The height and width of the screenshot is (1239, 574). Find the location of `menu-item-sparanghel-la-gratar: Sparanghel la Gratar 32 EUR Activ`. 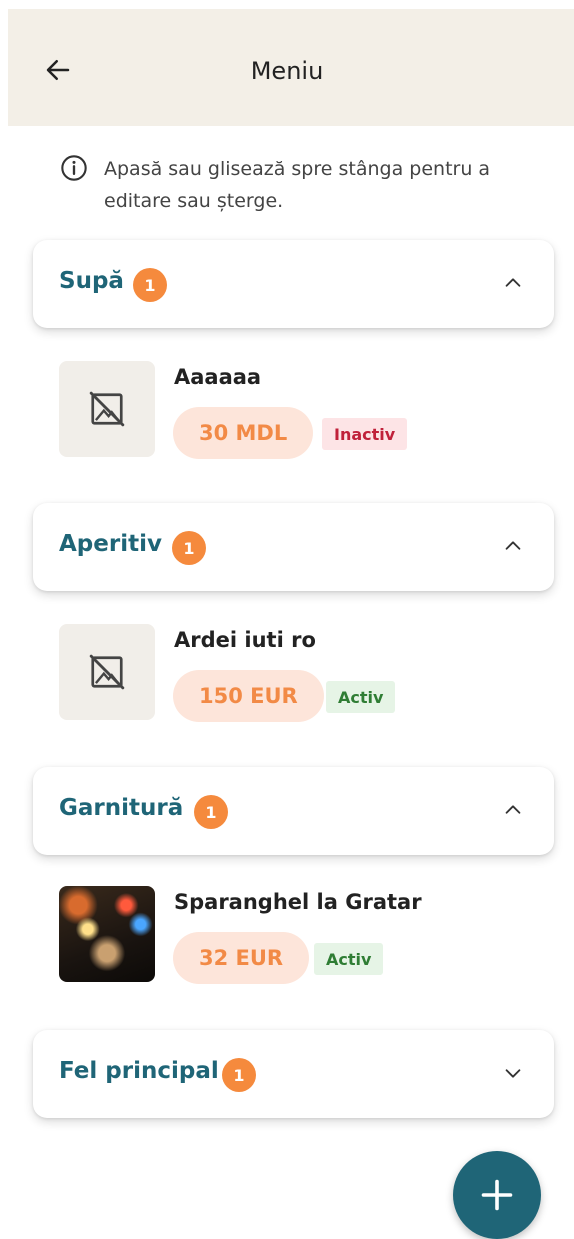

menu-item-sparanghel-la-gratar: Sparanghel la Gratar 32 EUR Activ is located at coordinates (289, 936).